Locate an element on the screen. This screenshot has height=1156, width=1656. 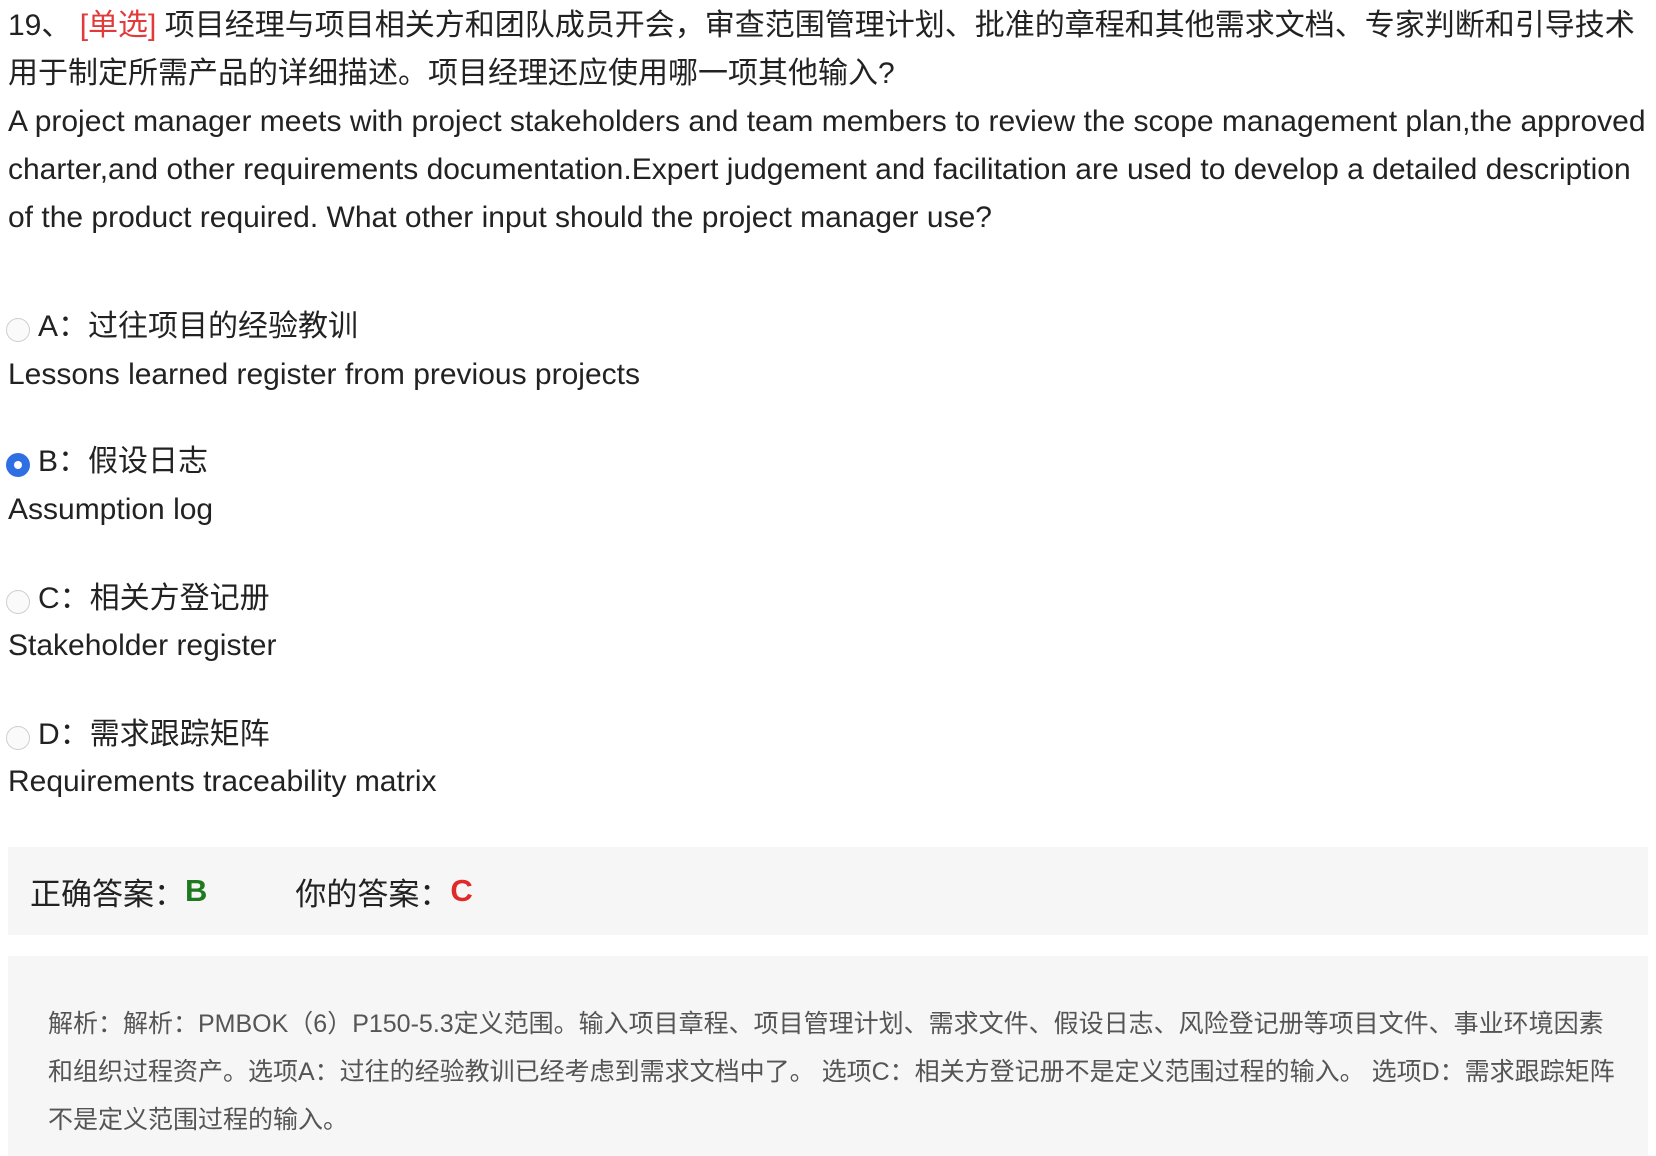
option-b-label: B：假设日志 is located at coordinates (123, 461).